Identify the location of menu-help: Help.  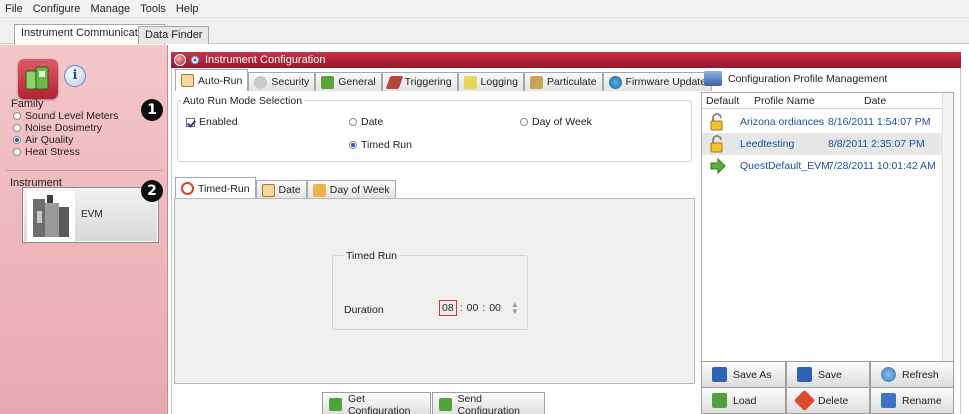
(187, 9).